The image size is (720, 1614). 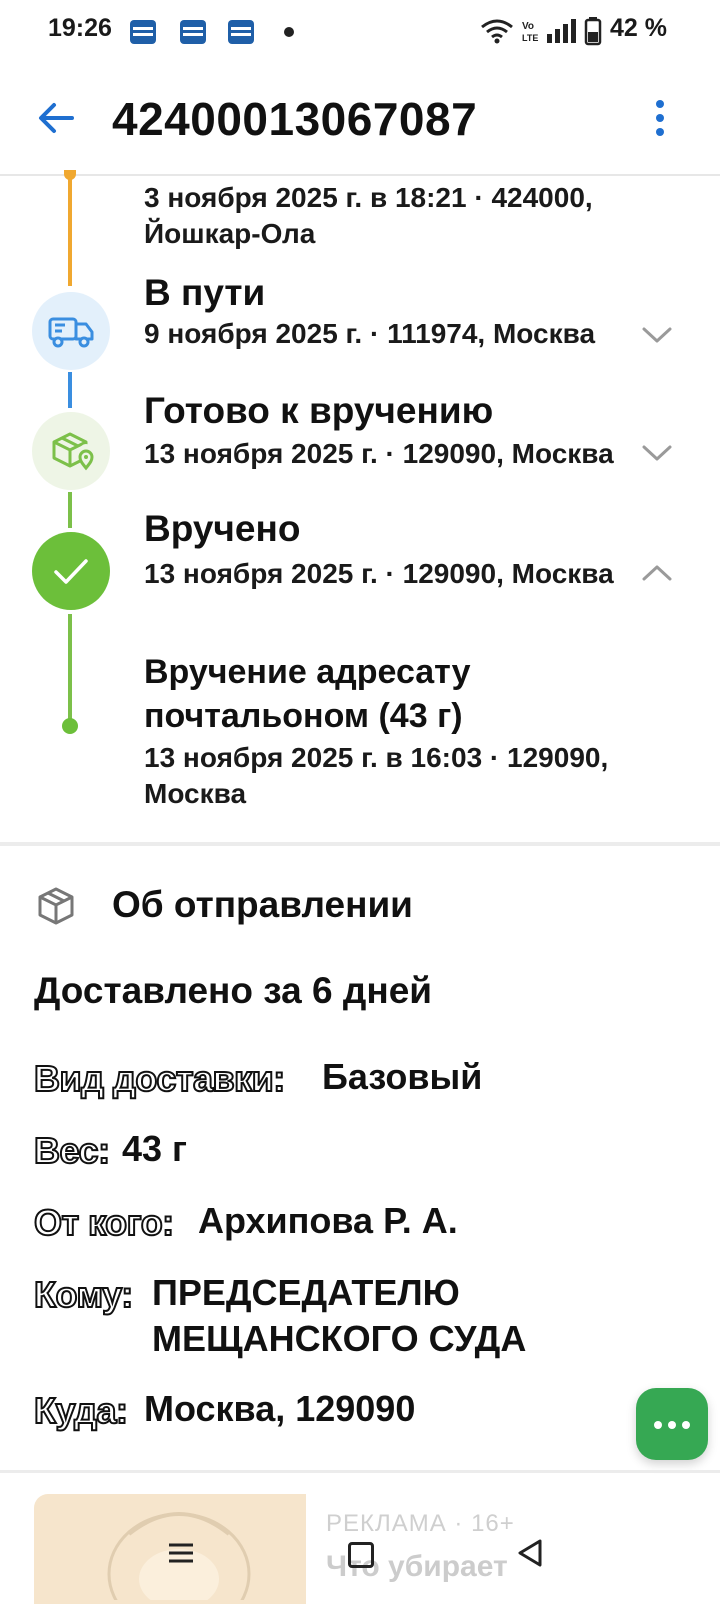 I want to click on weight-label: Вес:, so click(x=72, y=1150).